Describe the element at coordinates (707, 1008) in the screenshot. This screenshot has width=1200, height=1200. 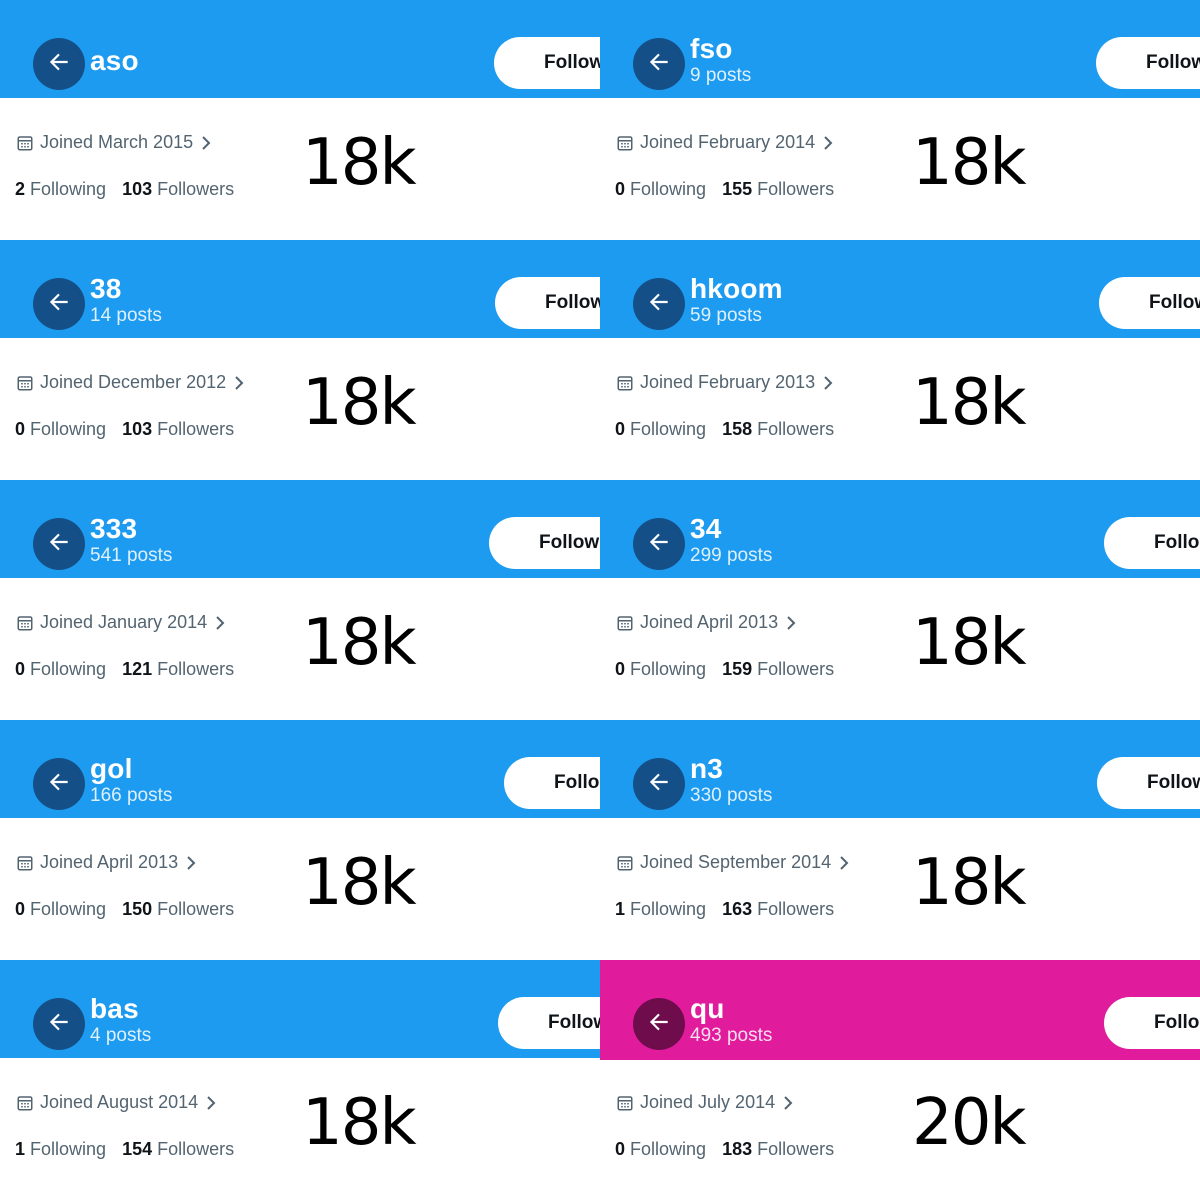
I see `profile-name: qu` at that location.